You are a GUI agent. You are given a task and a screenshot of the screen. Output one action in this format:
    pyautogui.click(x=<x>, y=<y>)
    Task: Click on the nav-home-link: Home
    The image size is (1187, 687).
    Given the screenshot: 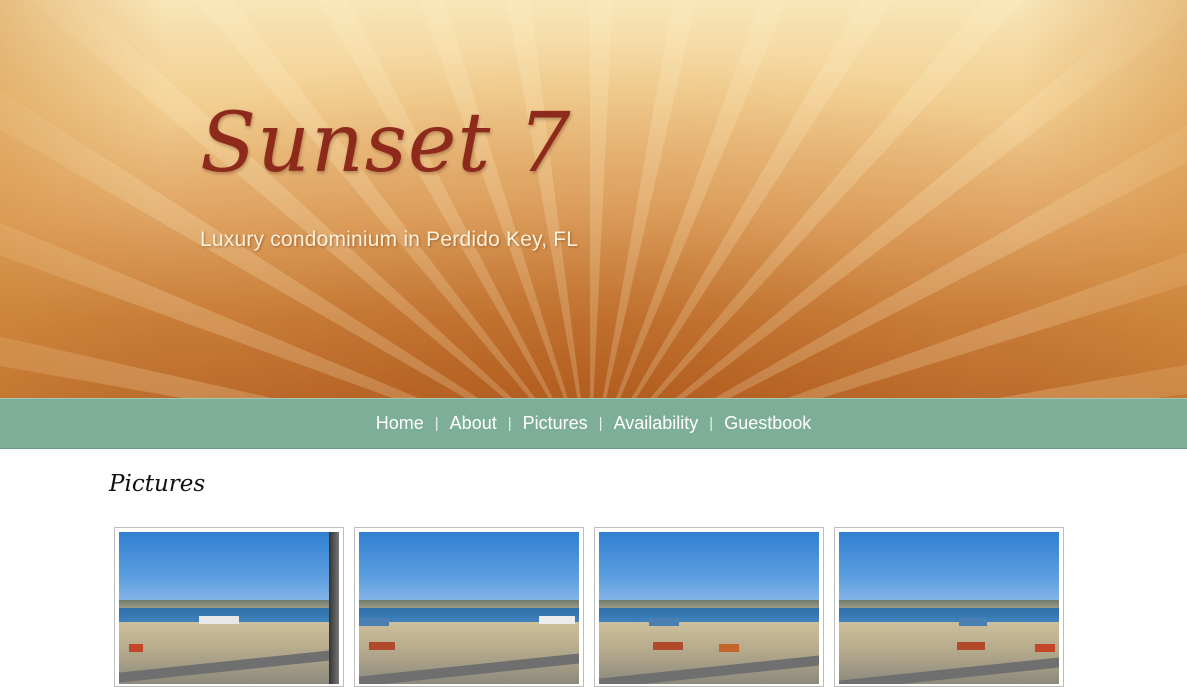 What is the action you would take?
    pyautogui.click(x=400, y=423)
    